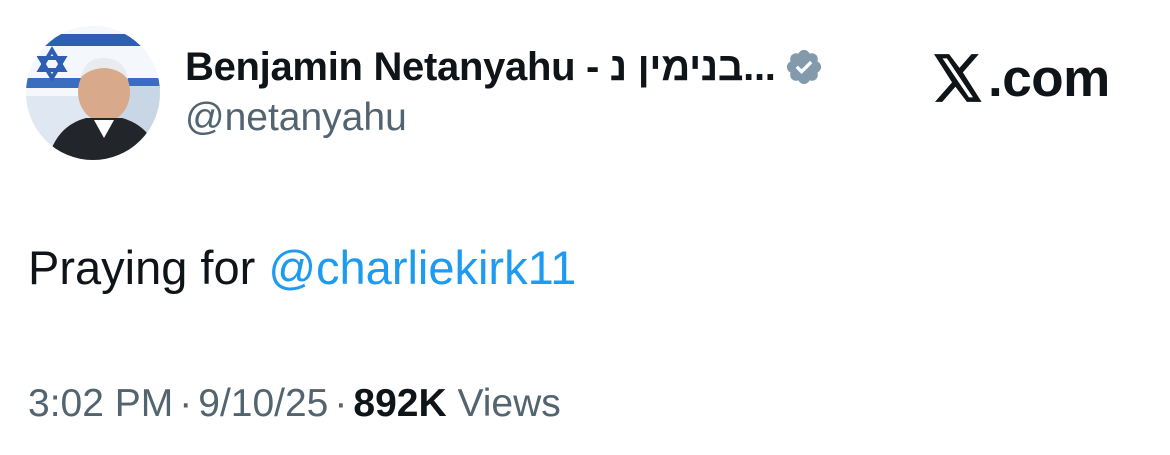 Image resolution: width=1170 pixels, height=455 pixels. I want to click on tweet-meta: 3:02 PM · 9/10/25 · 892K Views, so click(294, 404).